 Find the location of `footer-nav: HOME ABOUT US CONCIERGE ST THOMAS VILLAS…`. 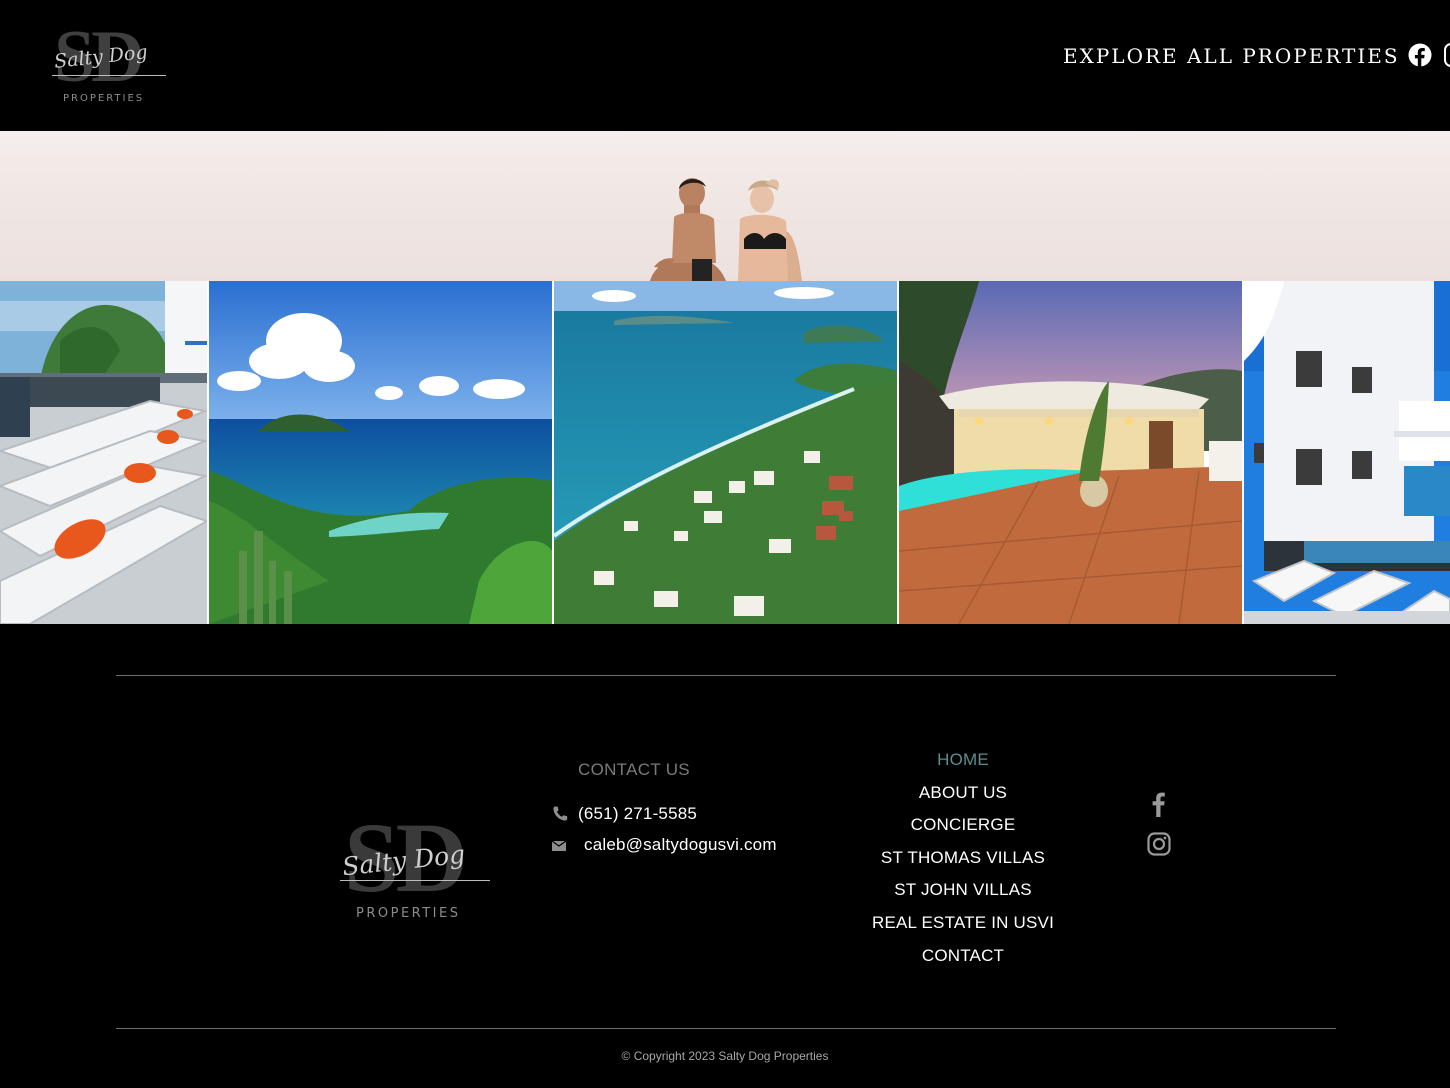

footer-nav: HOME ABOUT US CONCIERGE ST THOMAS VILLAS… is located at coordinates (963, 860).